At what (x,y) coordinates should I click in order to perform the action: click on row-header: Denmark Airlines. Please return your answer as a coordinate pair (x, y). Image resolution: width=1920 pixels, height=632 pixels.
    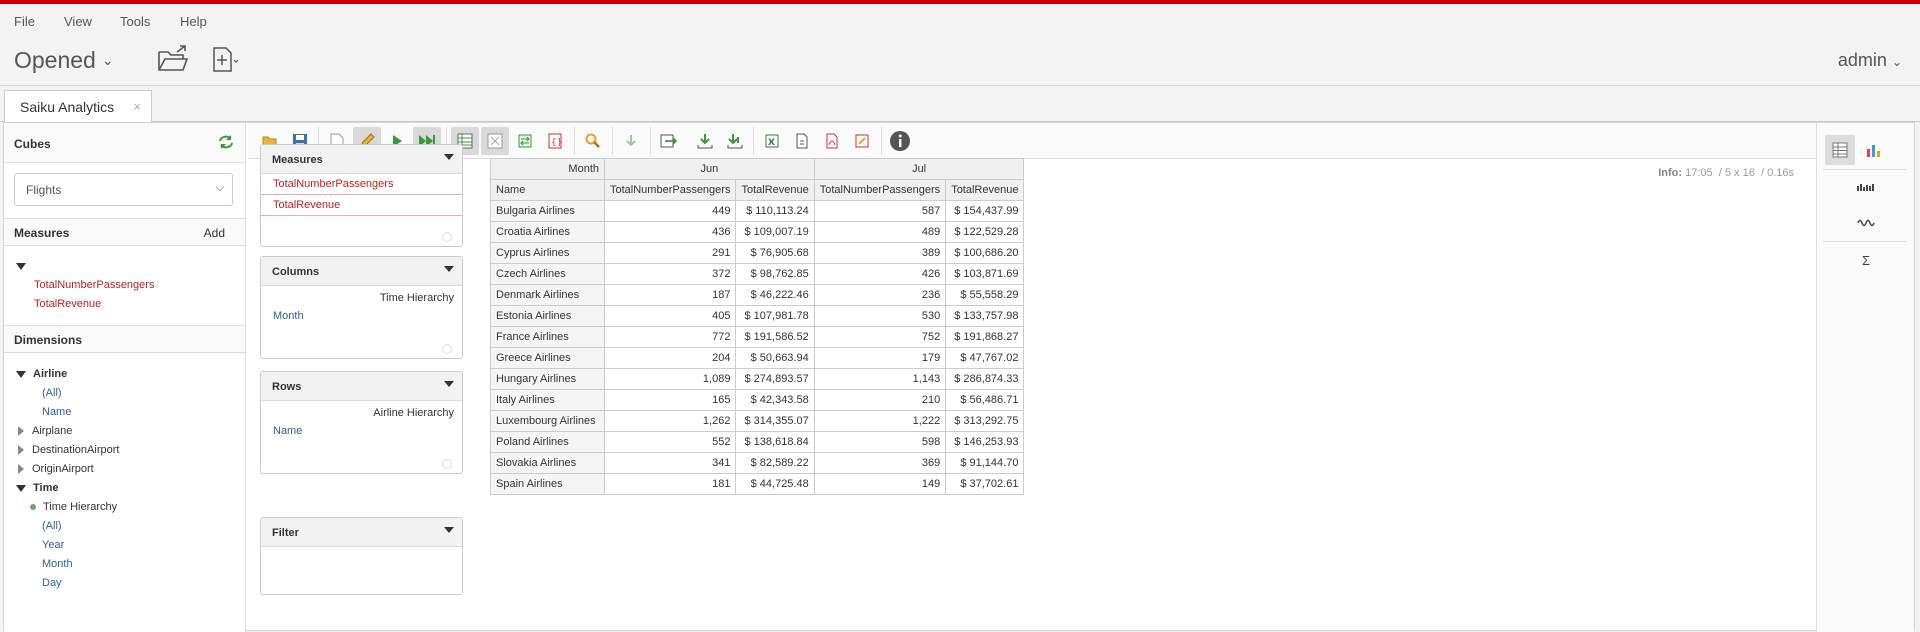
    Looking at the image, I should click on (547, 295).